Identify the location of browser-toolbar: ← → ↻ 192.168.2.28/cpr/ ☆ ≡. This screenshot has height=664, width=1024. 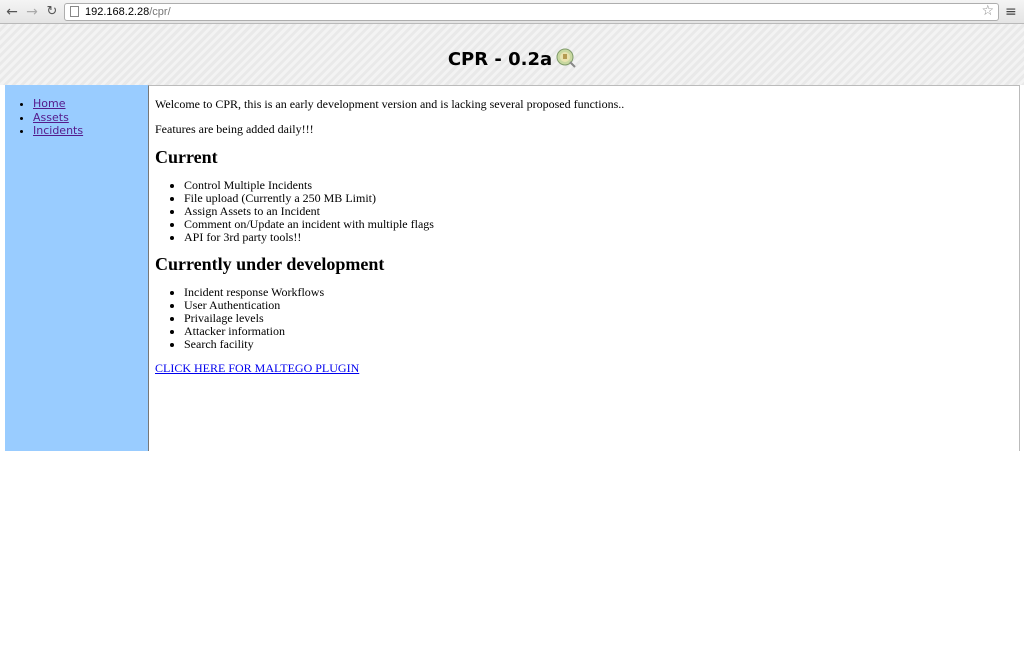
(512, 12).